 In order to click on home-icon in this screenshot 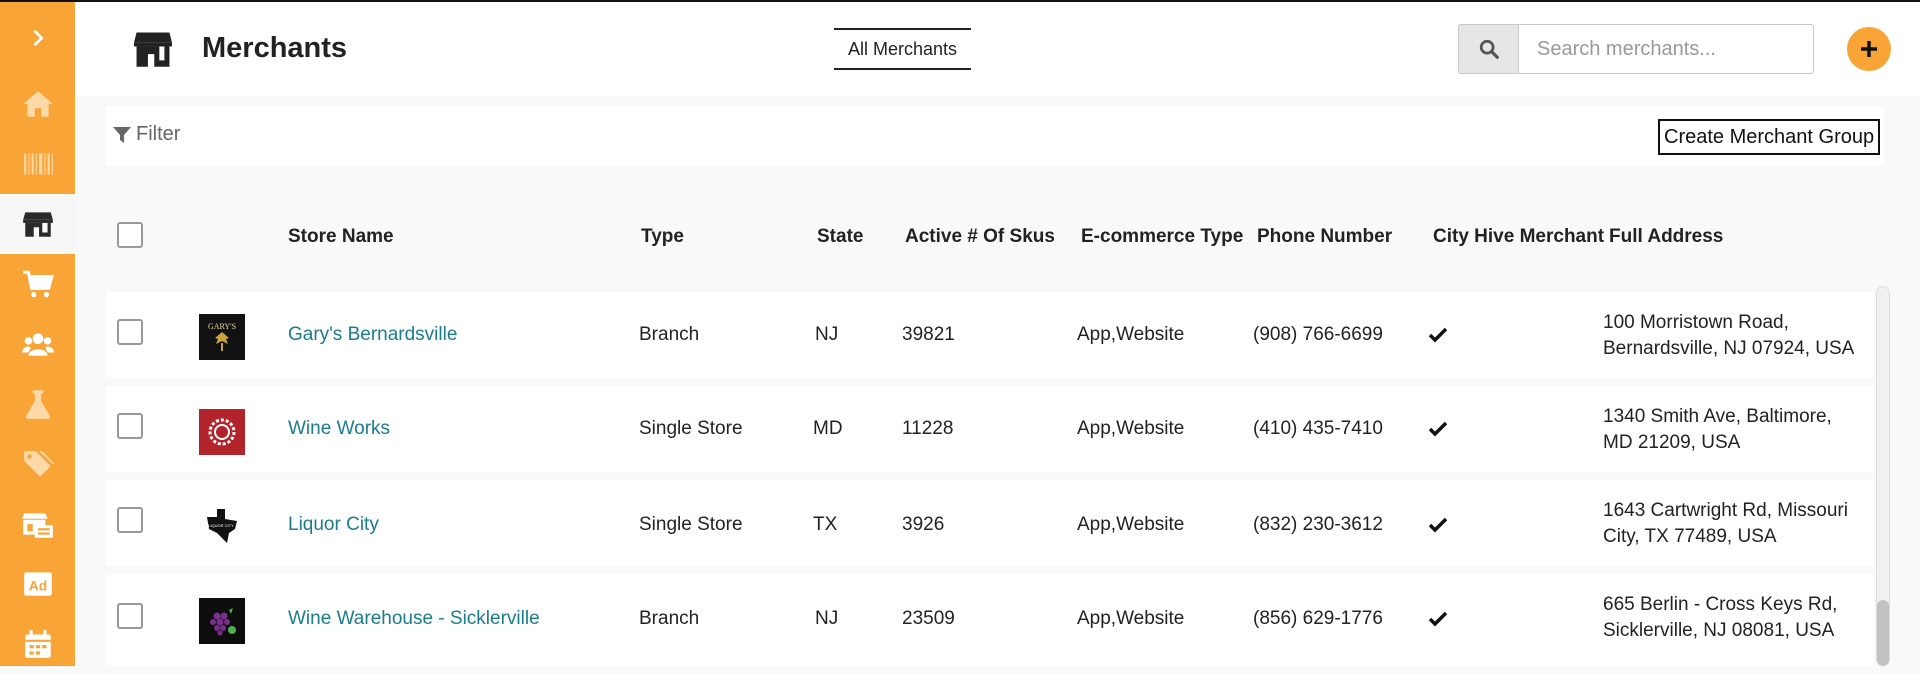, I will do `click(37, 104)`.